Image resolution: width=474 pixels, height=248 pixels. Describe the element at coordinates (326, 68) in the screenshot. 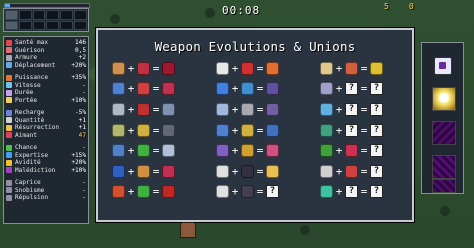

I see `gatti-amari-icon` at that location.